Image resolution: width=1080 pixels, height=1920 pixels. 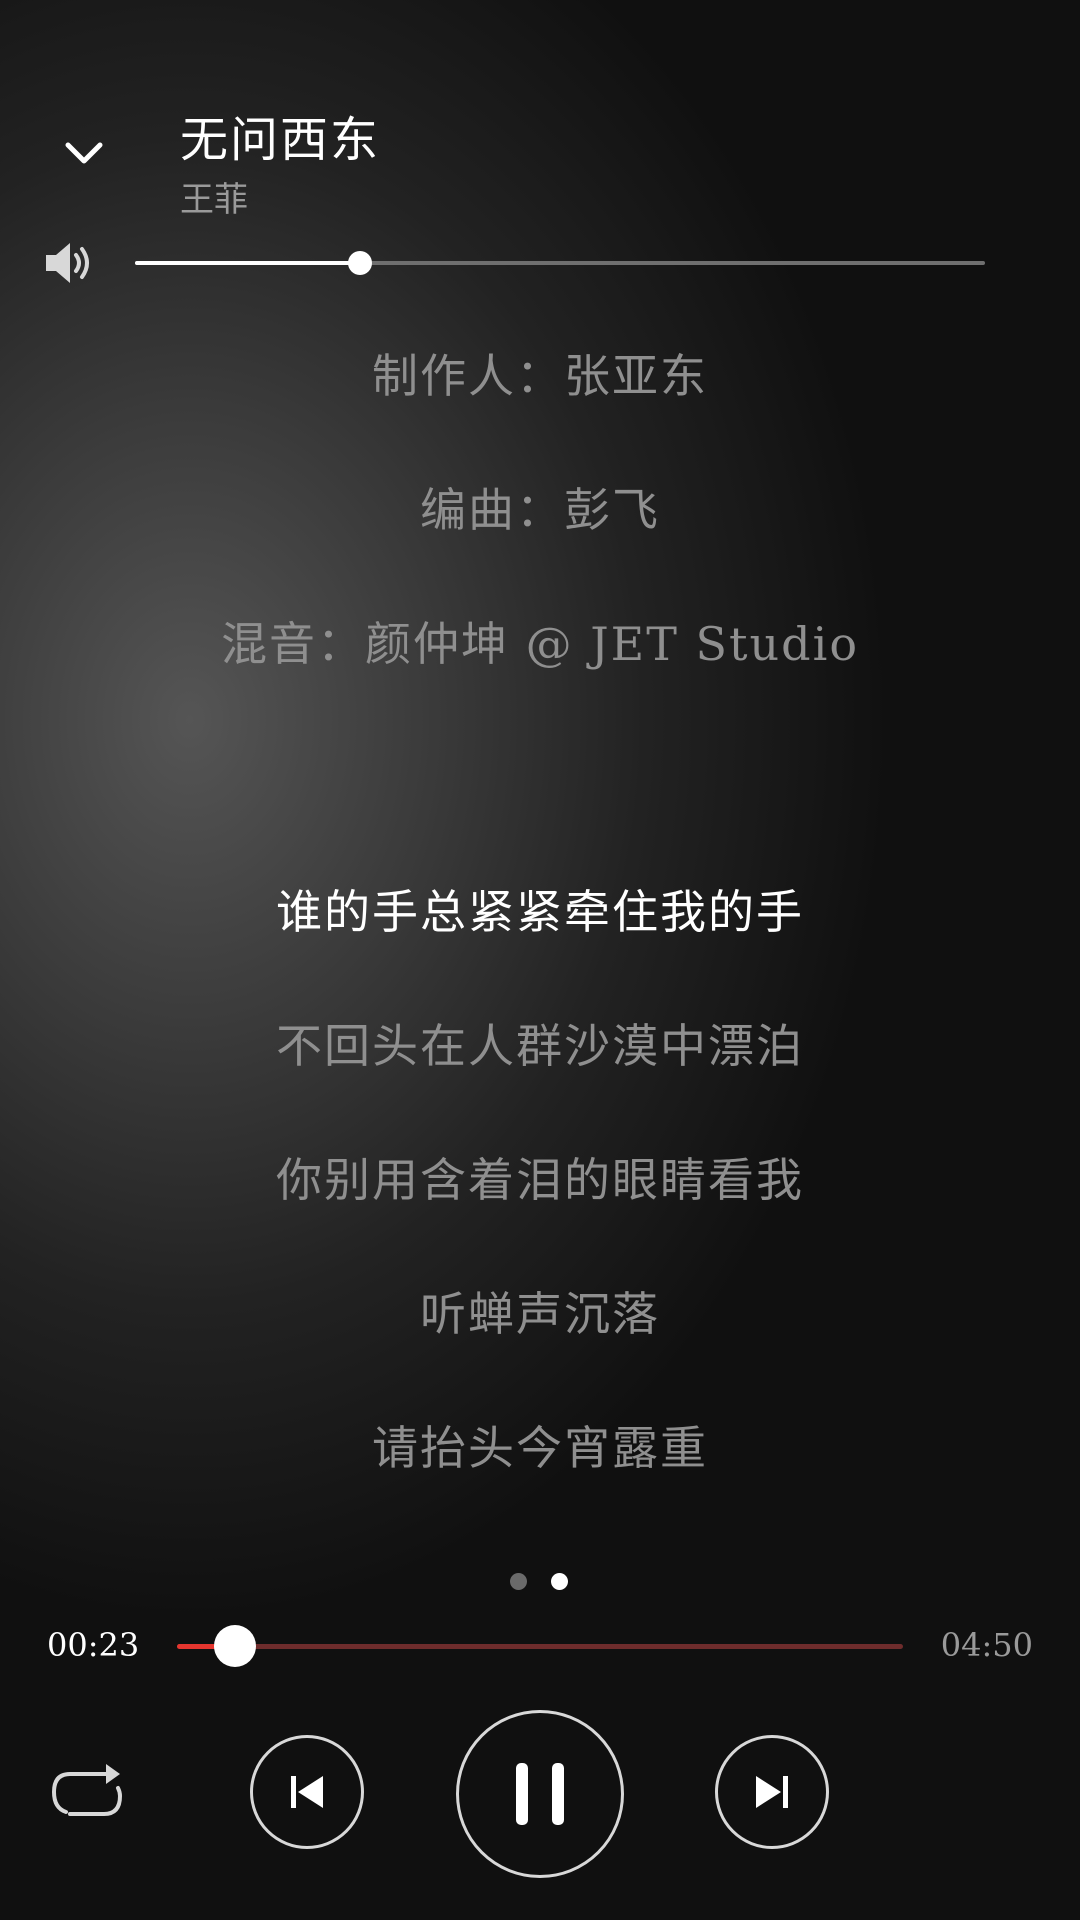 What do you see at coordinates (280, 140) in the screenshot?
I see `song-title: 无问西东` at bounding box center [280, 140].